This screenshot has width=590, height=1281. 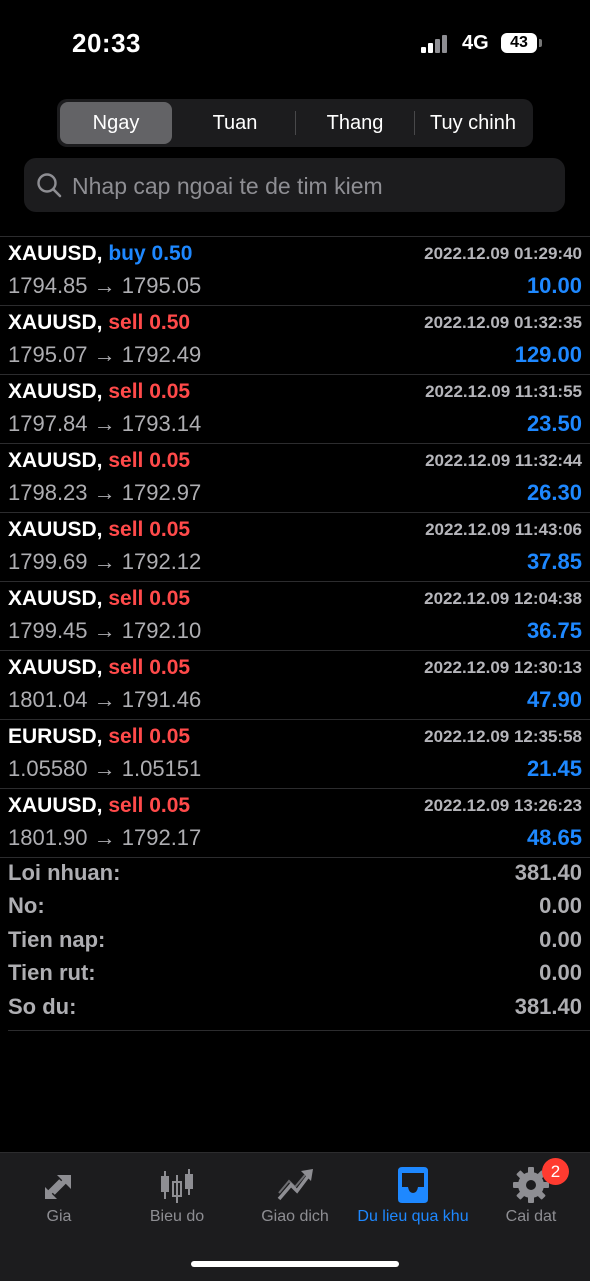 What do you see at coordinates (503, 460) in the screenshot?
I see `trade-datetime: 2022.12.09 11:32:44` at bounding box center [503, 460].